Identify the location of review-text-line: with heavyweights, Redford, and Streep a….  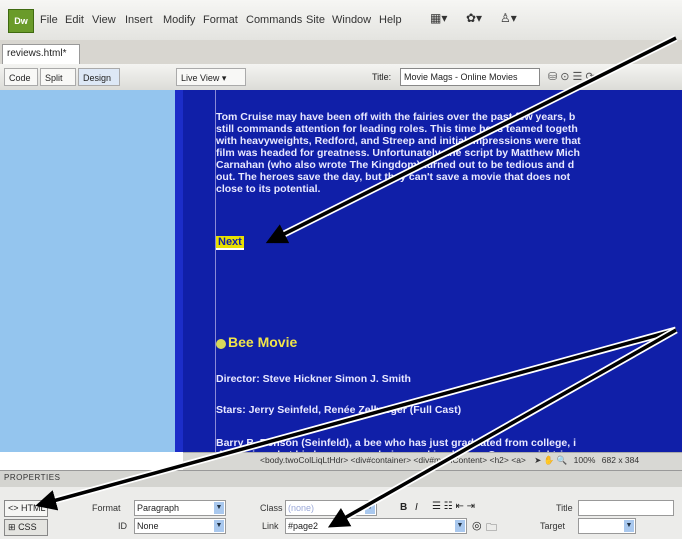
(398, 141).